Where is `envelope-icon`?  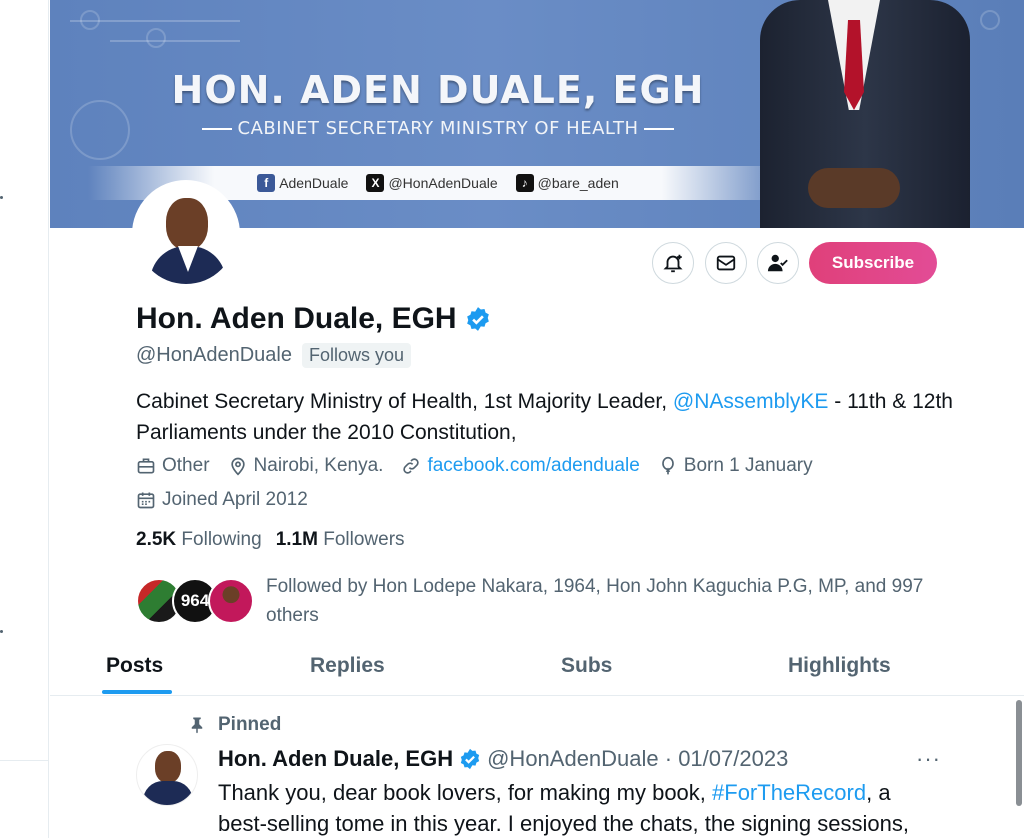 envelope-icon is located at coordinates (726, 263).